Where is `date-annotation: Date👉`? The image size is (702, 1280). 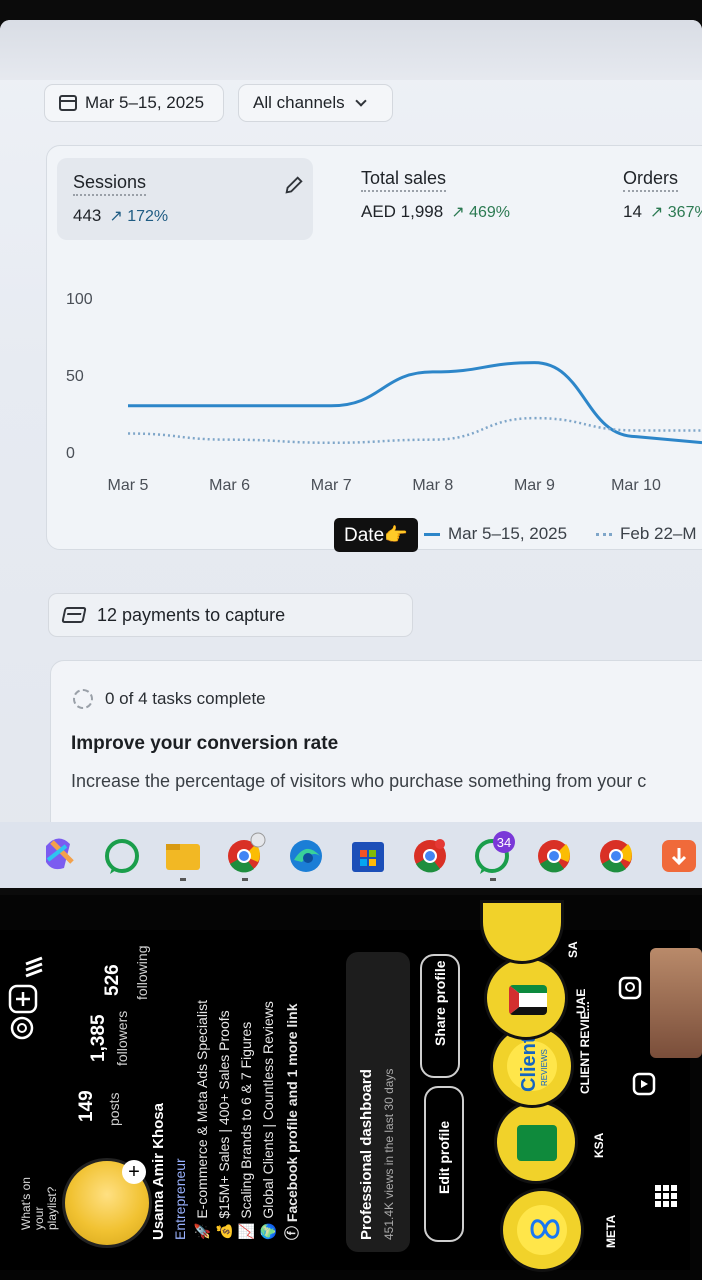 date-annotation: Date👉 is located at coordinates (376, 535).